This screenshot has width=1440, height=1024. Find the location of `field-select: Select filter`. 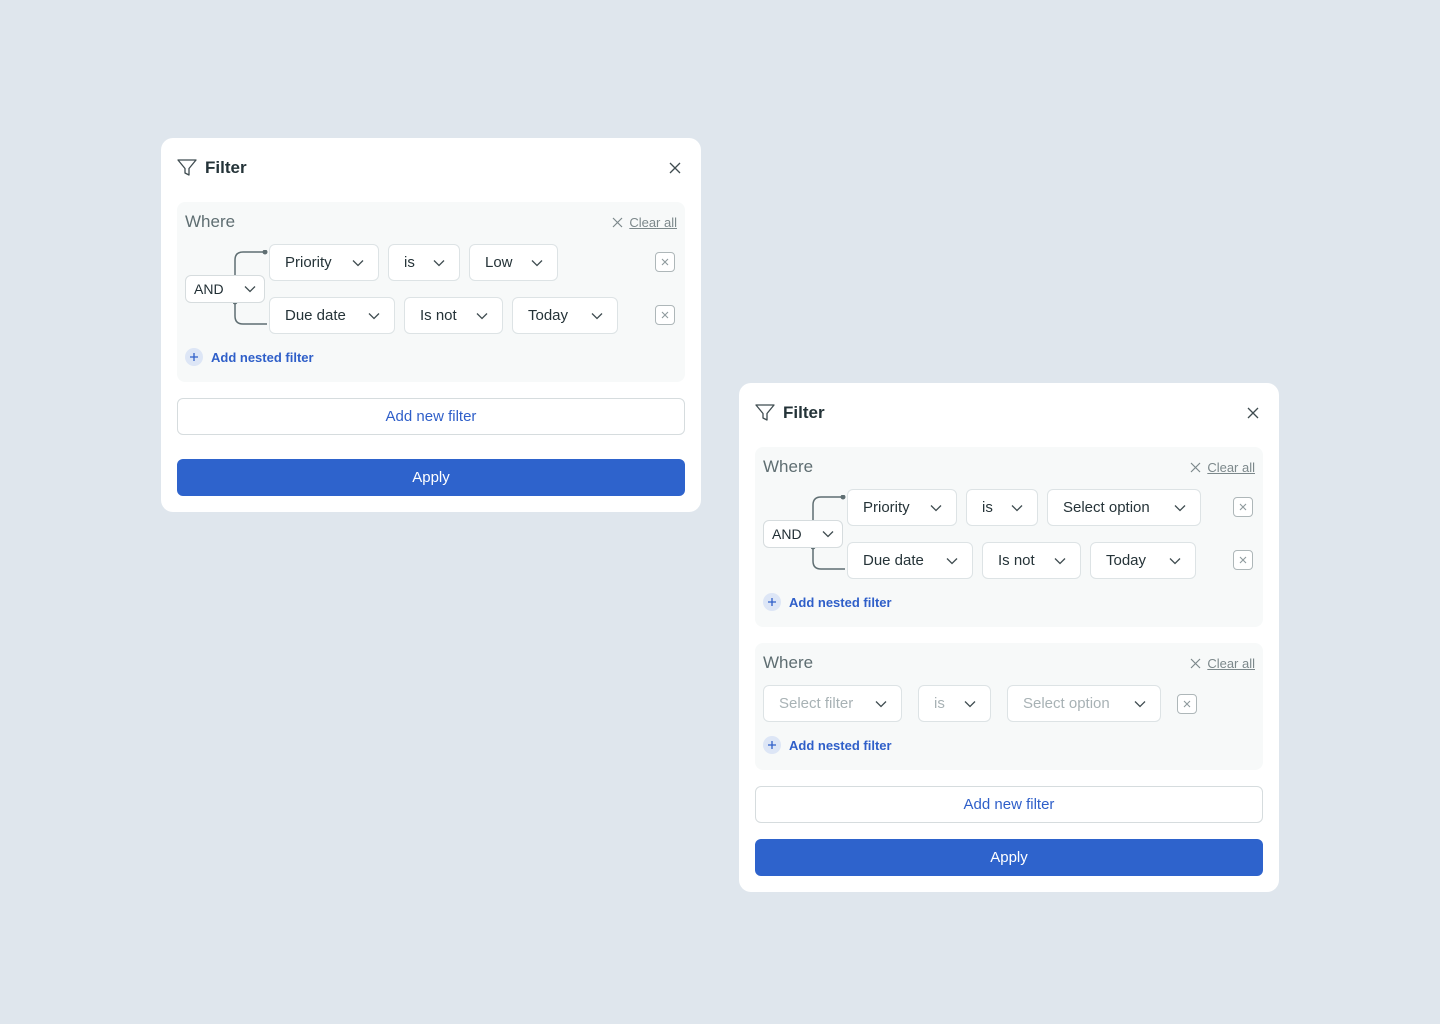

field-select: Select filter is located at coordinates (832, 703).